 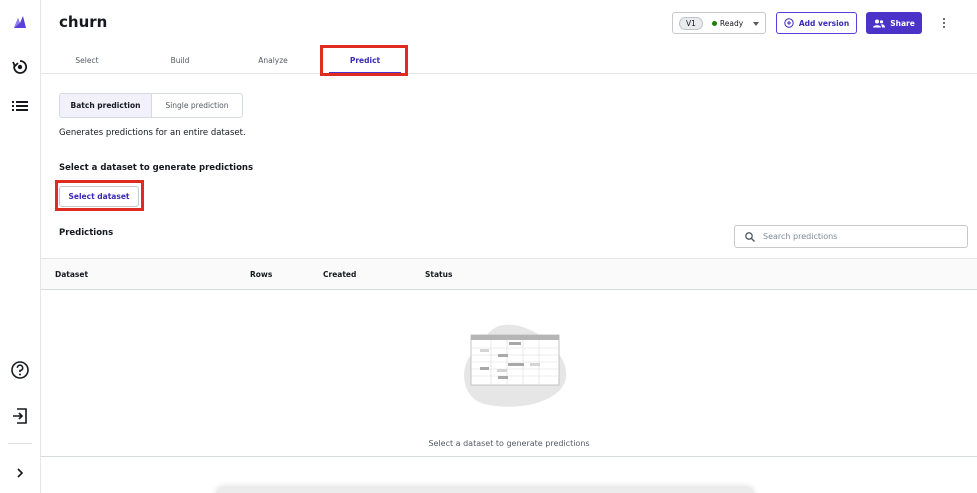 I want to click on empty-table-illustration, so click(x=515, y=365).